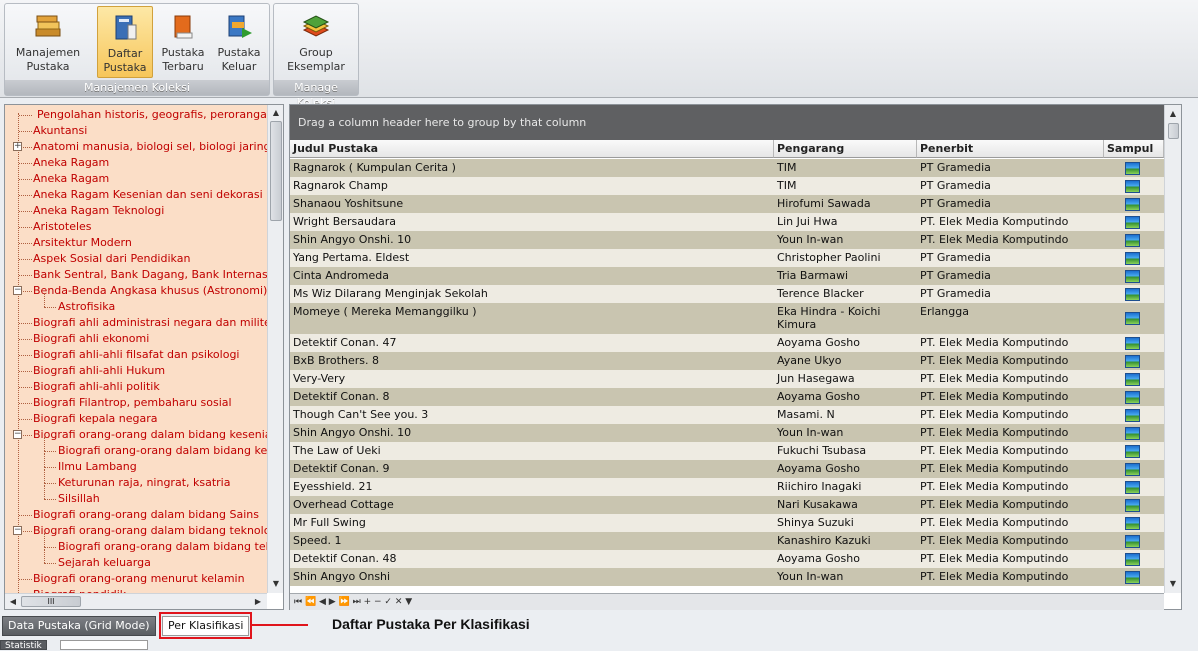  What do you see at coordinates (727, 276) in the screenshot?
I see `table-row: Cinta Andromeda Tria Barmawi PT Gramedia` at bounding box center [727, 276].